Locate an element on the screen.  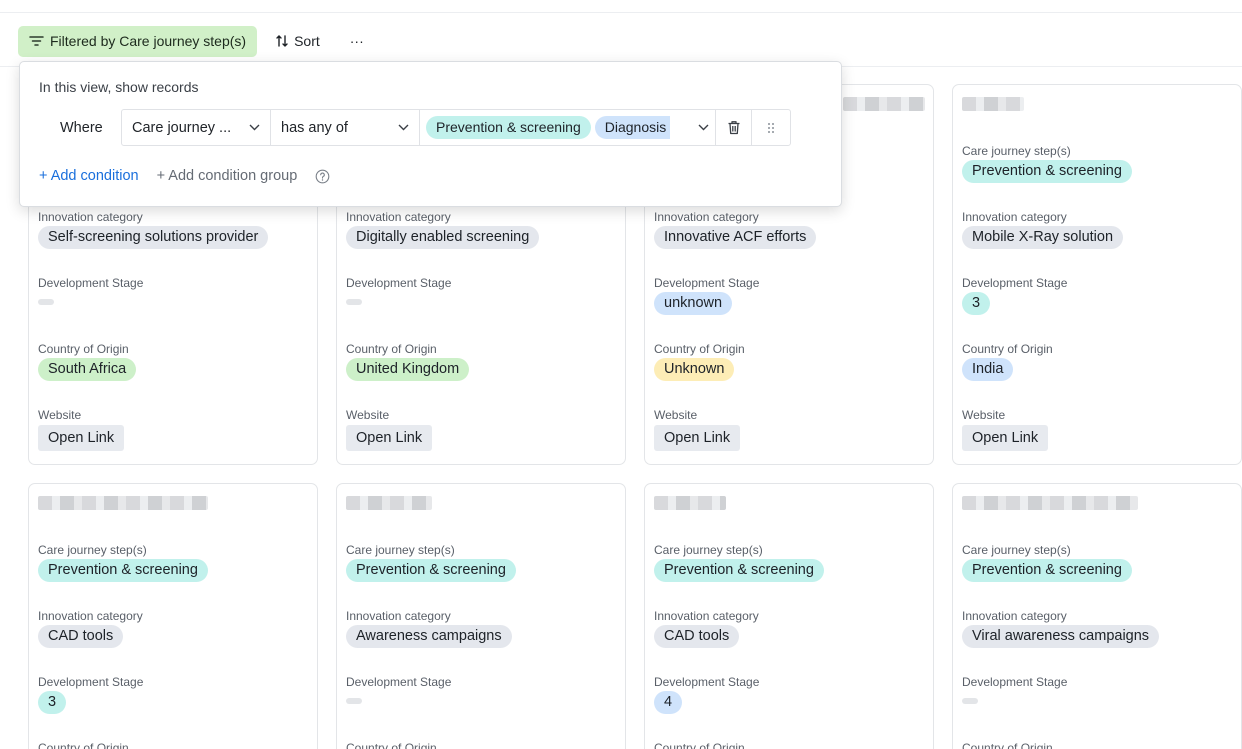
top-divider is located at coordinates (621, 12).